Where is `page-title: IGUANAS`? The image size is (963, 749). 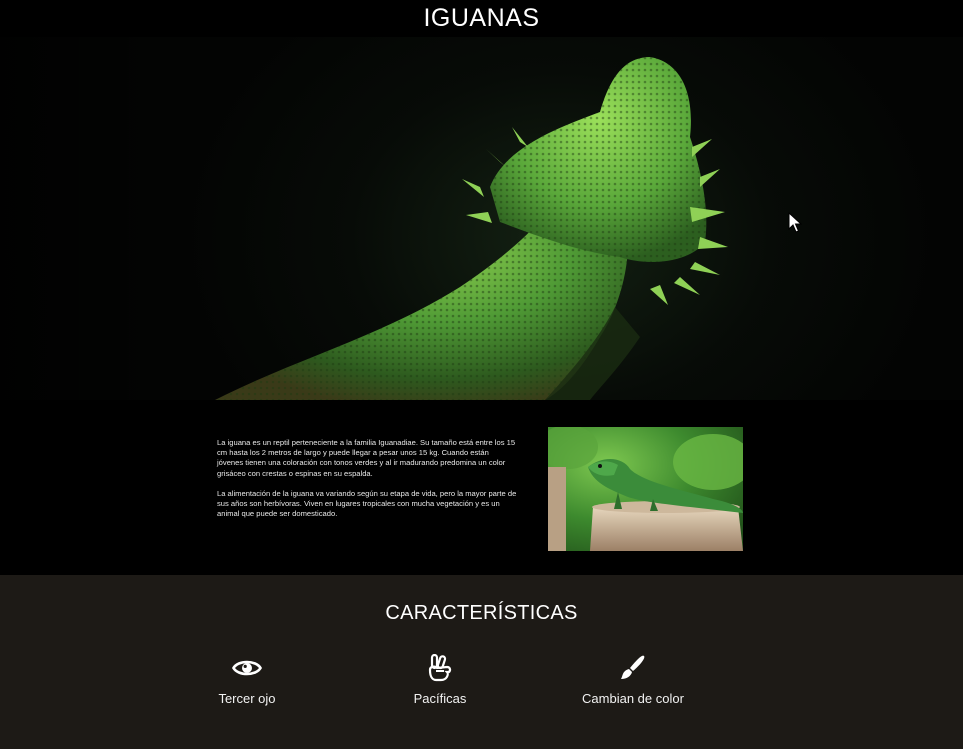 page-title: IGUANAS is located at coordinates (481, 18).